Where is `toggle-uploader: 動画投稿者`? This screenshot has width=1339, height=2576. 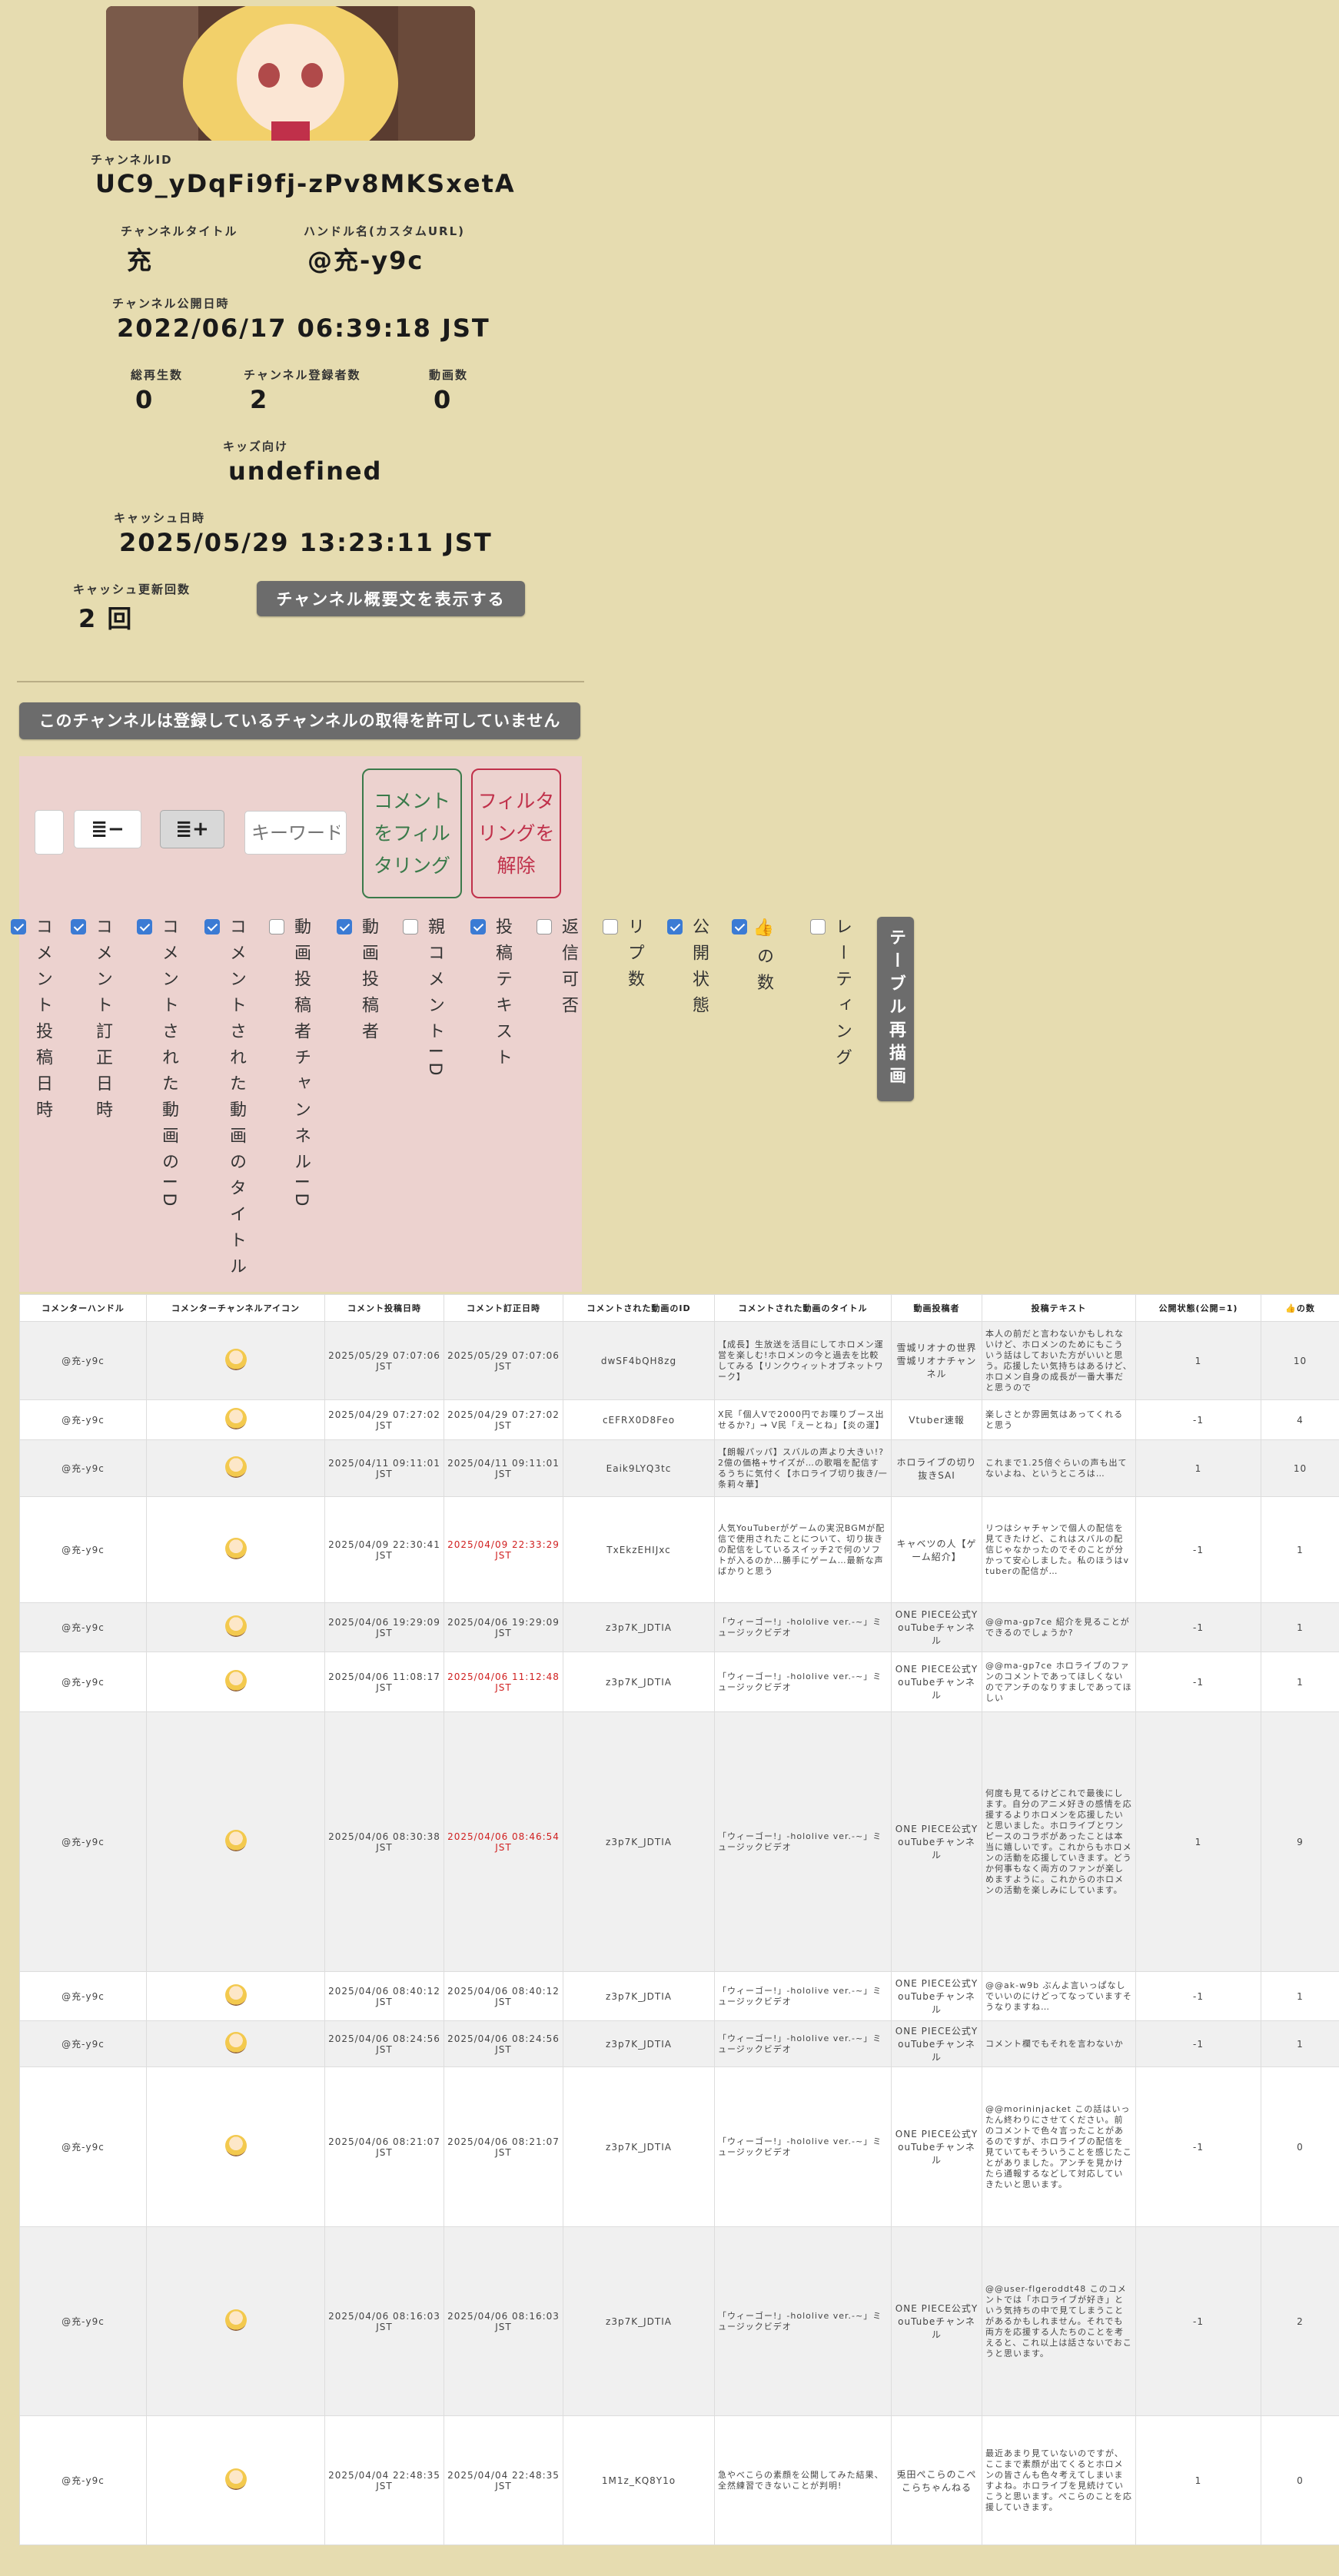
toggle-uploader: 動画投稿者 is located at coordinates (370, 1100).